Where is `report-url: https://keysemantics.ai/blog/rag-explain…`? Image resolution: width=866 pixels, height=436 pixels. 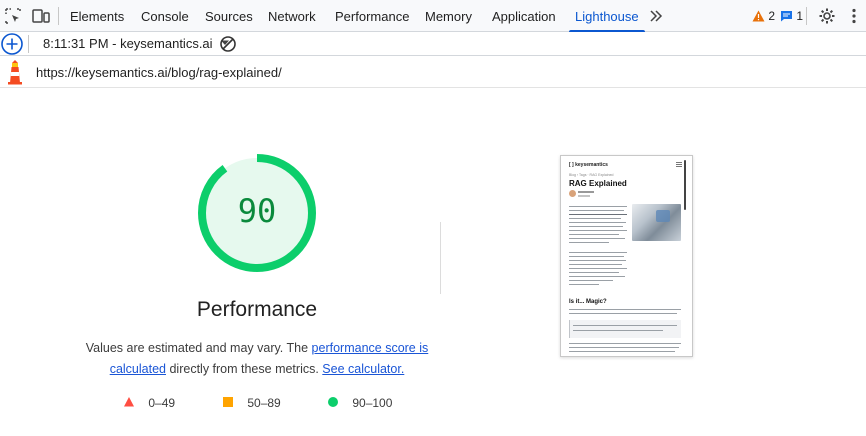
report-url: https://keysemantics.ai/blog/rag-explain… is located at coordinates (159, 72).